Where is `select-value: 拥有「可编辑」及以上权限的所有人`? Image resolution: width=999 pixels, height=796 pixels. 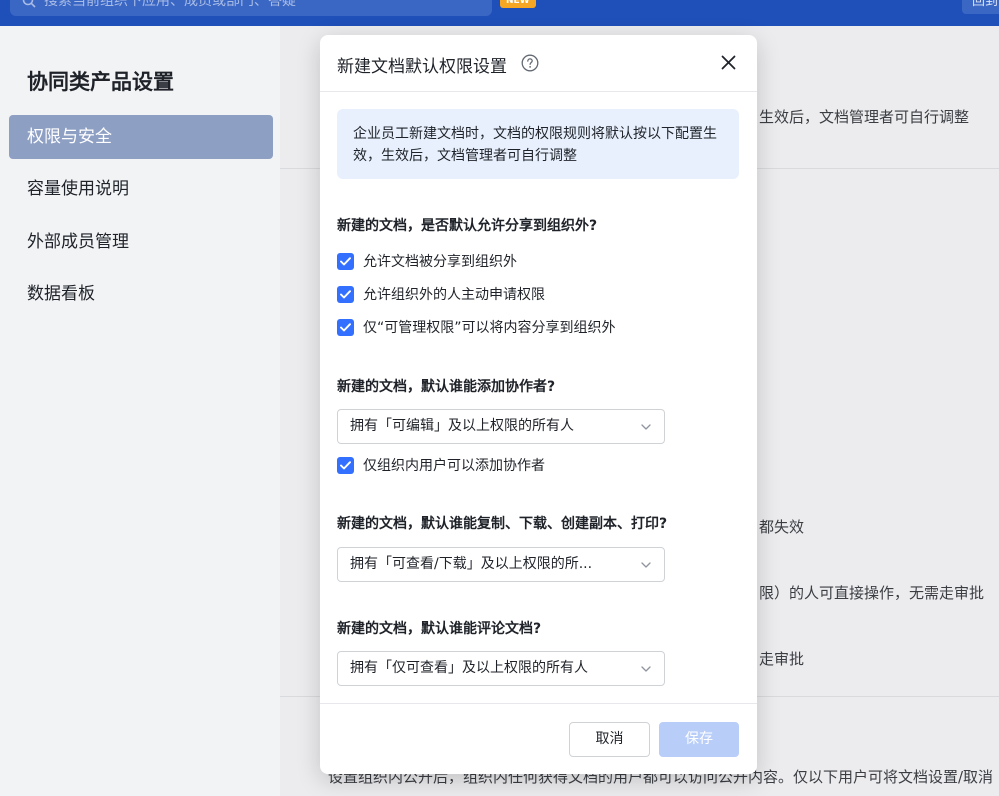
select-value: 拥有「可编辑」及以上权限的所有人 is located at coordinates (462, 426).